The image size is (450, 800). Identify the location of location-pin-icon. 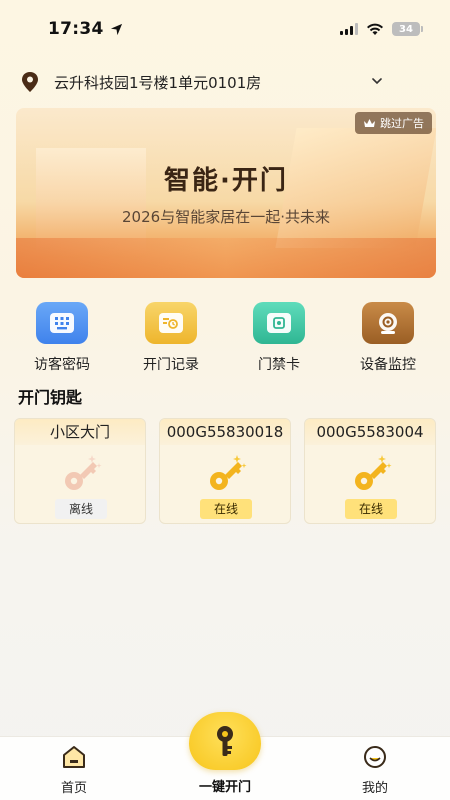
(30, 82).